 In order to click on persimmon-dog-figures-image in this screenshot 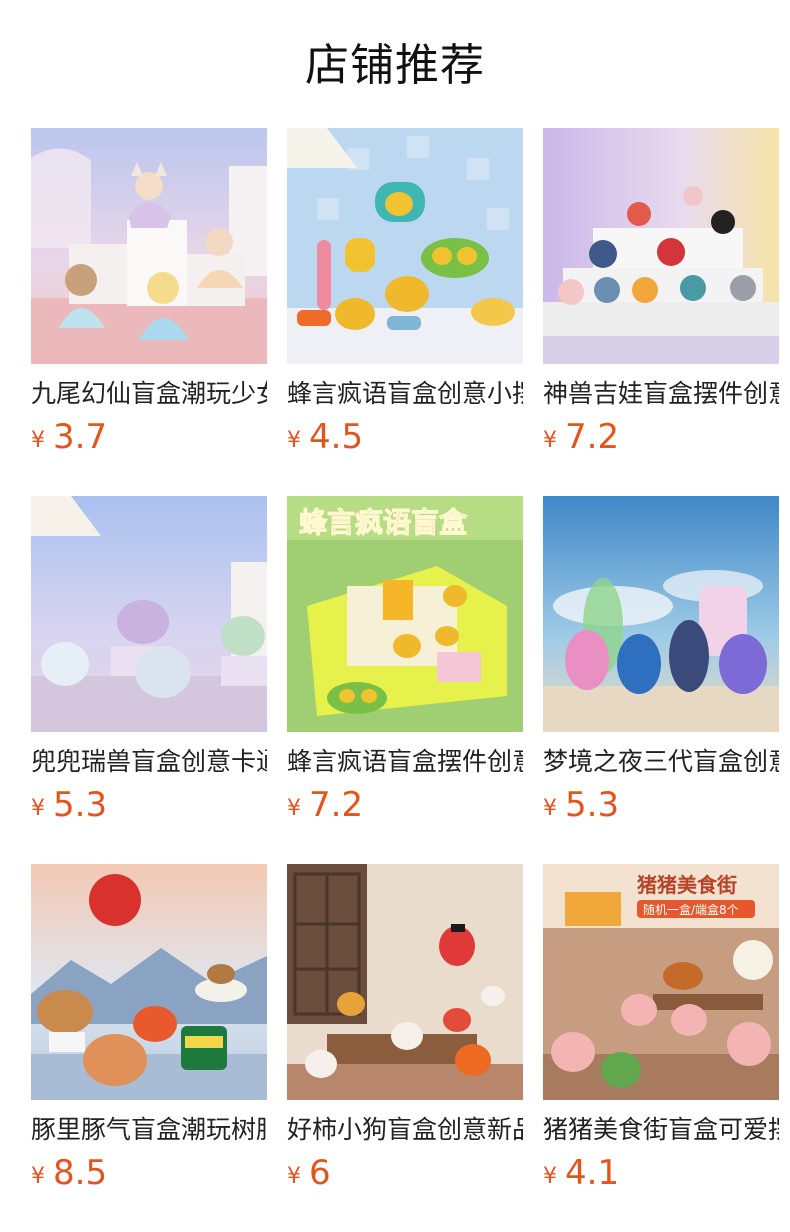, I will do `click(405, 982)`.